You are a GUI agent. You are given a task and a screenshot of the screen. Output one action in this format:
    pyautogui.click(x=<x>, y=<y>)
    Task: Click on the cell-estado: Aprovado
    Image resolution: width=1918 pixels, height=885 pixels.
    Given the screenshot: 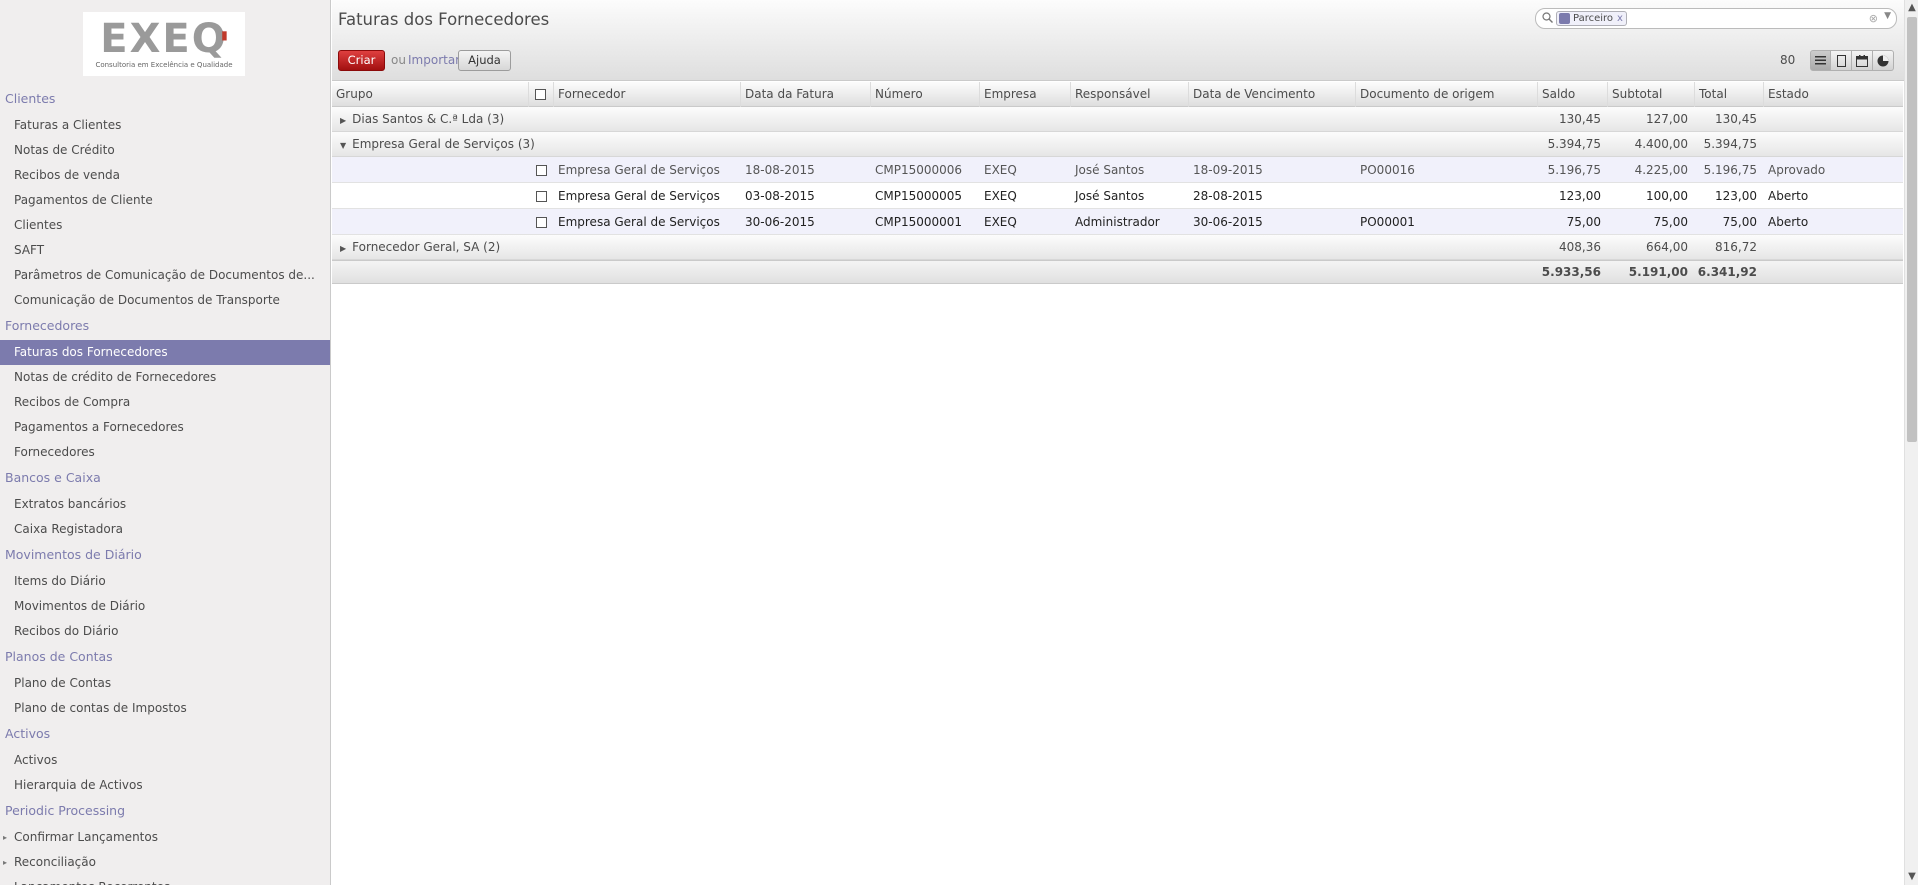 What is the action you would take?
    pyautogui.click(x=1797, y=170)
    